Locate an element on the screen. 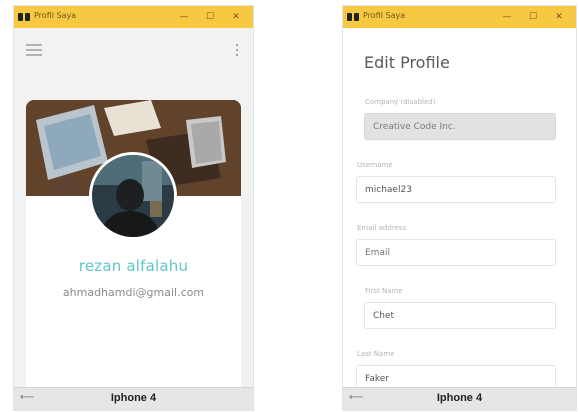 The image size is (579, 412). app-bar is located at coordinates (133, 50).